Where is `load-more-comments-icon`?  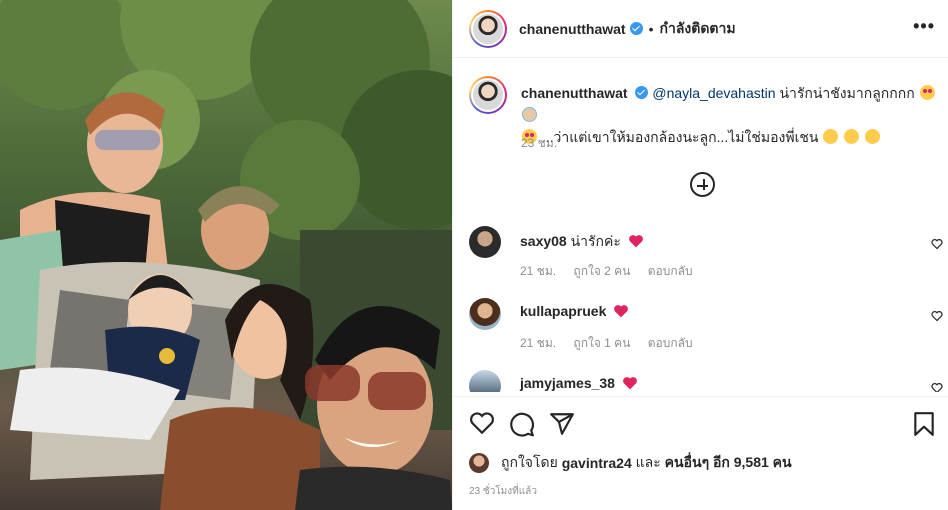
load-more-comments-icon is located at coordinates (702, 184).